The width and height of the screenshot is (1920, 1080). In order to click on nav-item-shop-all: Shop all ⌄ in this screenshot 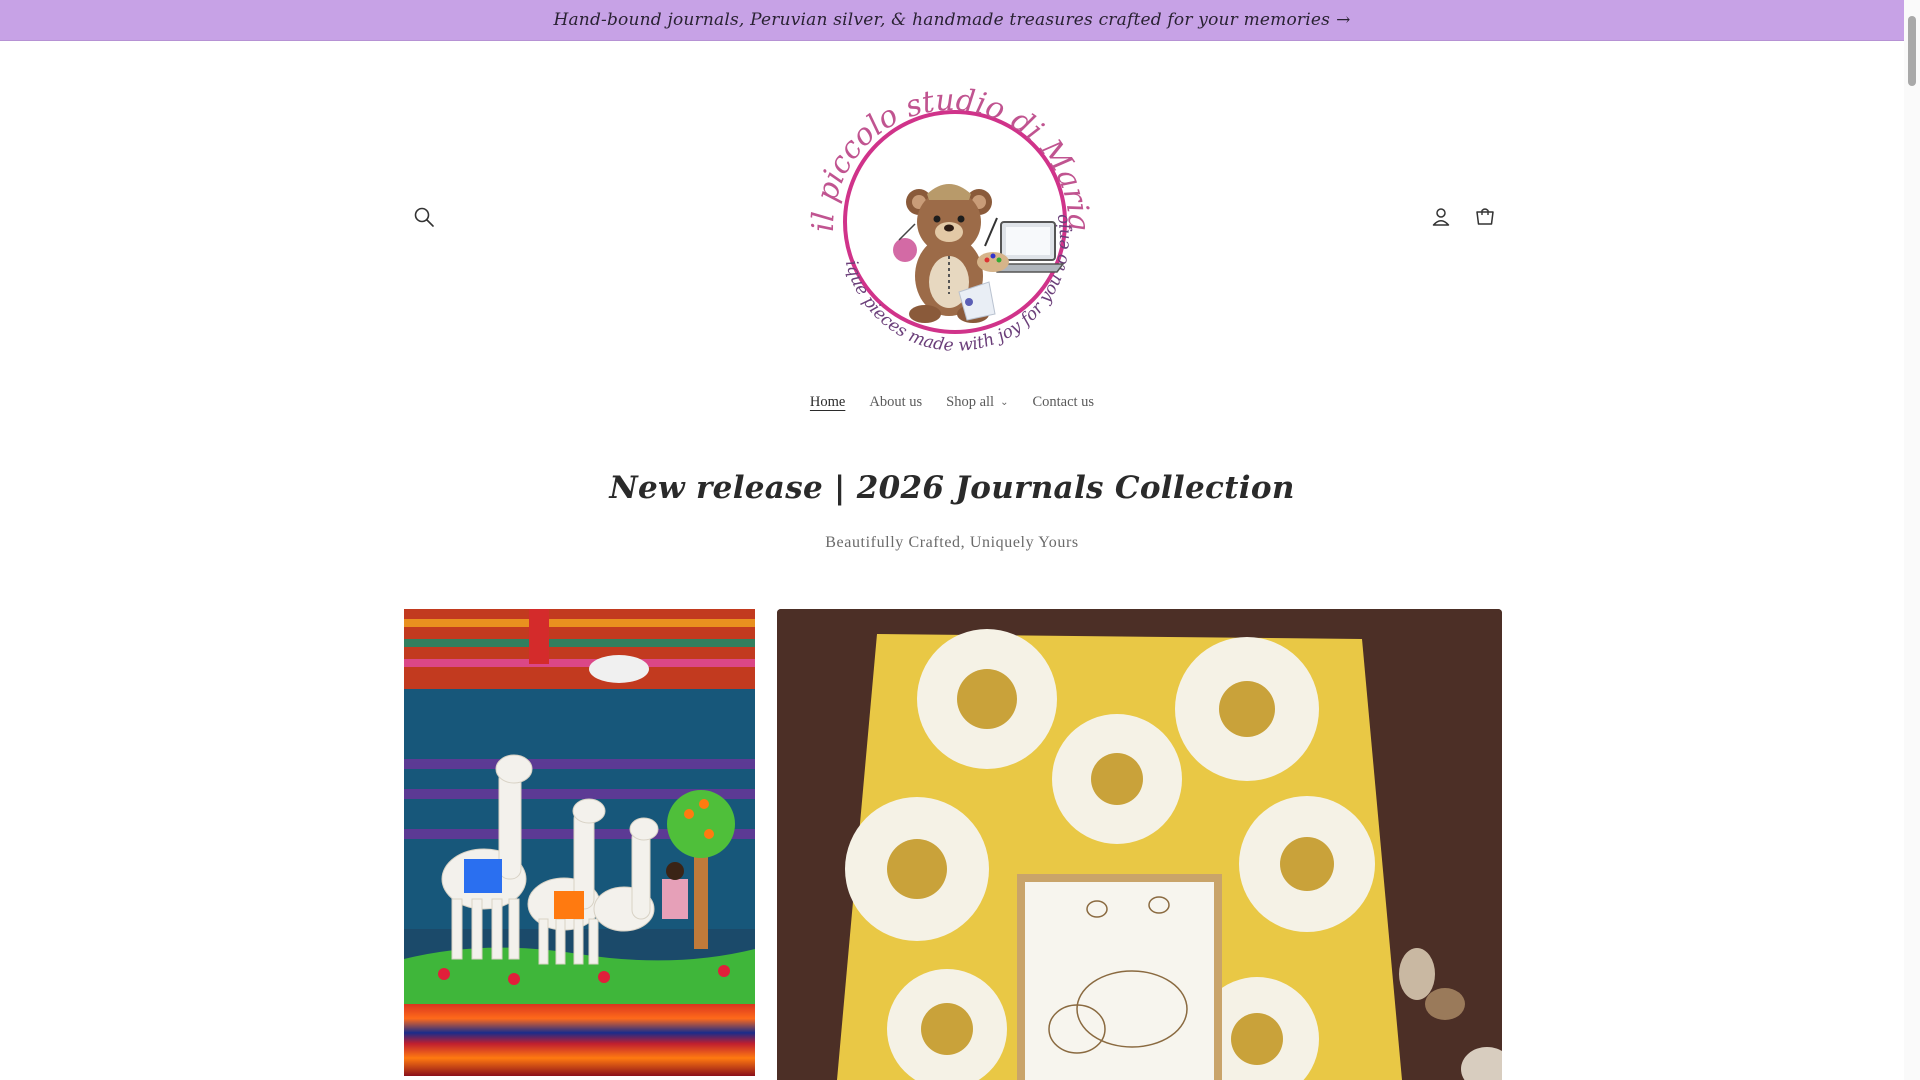, I will do `click(977, 402)`.